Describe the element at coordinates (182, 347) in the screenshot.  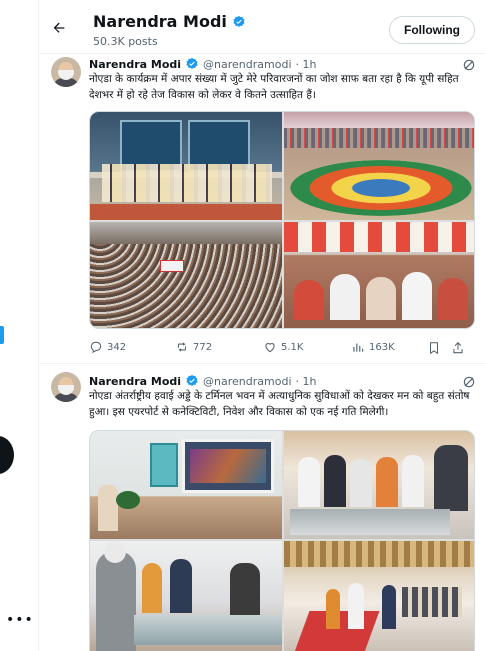
I see `repost-icon` at that location.